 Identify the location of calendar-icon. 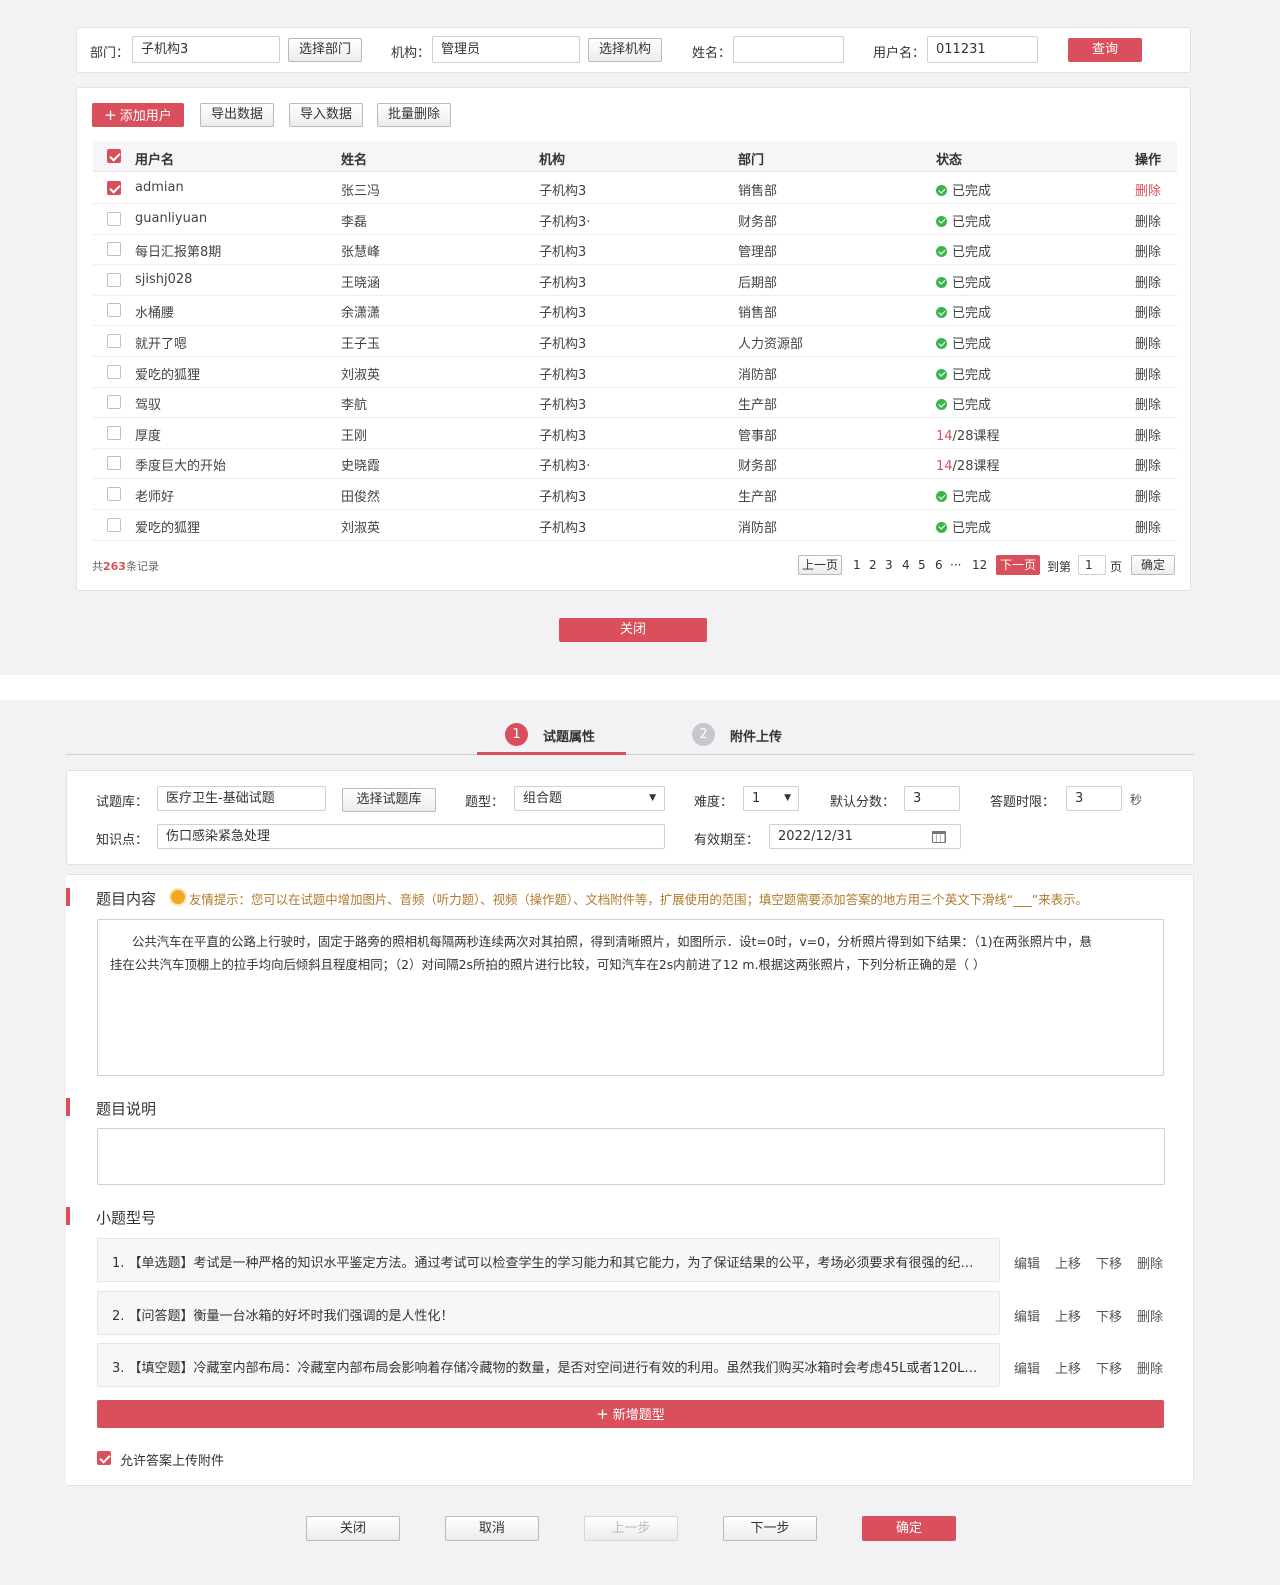
(939, 837).